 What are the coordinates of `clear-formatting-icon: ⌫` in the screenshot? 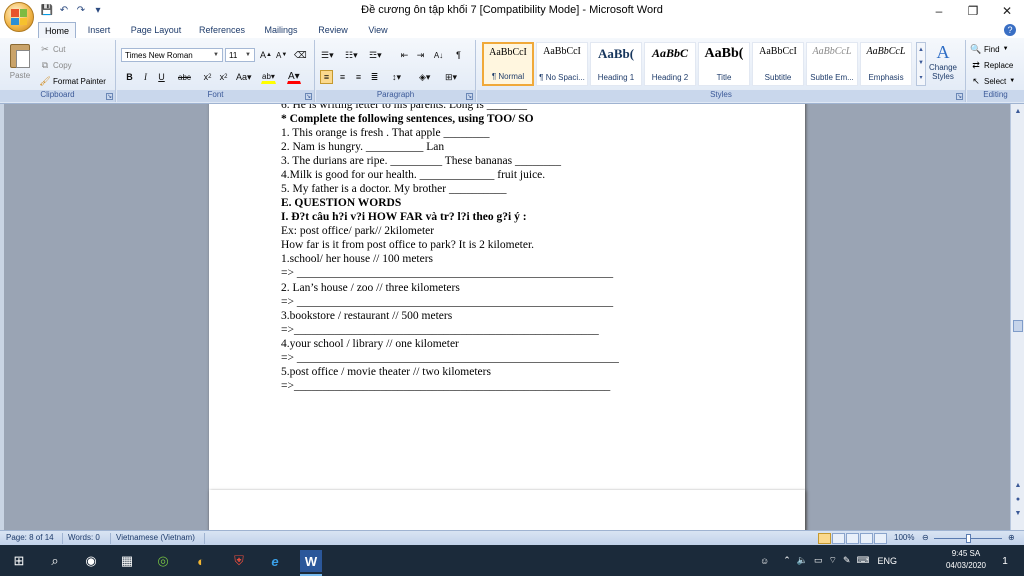 It's located at (300, 55).